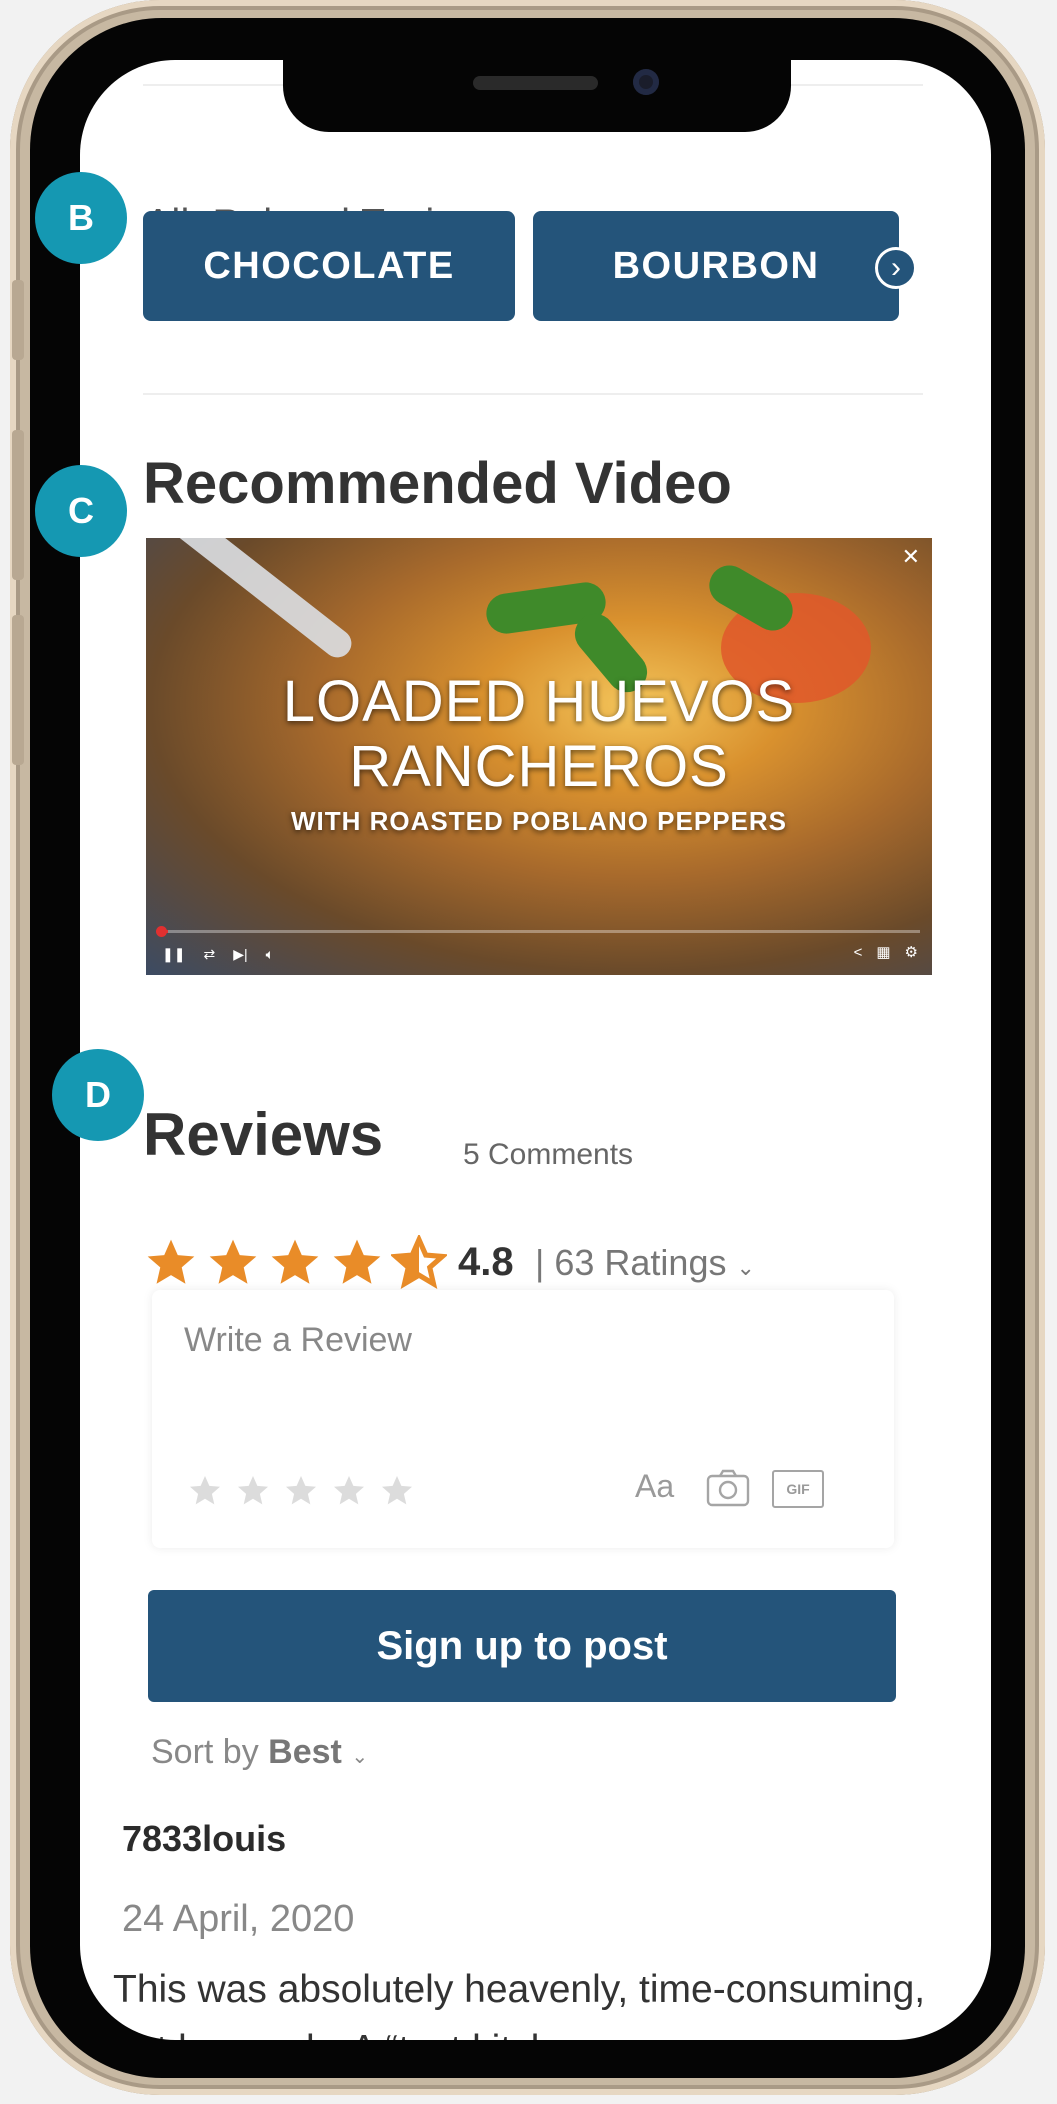  I want to click on video-title-line1: LOADED HUEVOS, so click(539, 701).